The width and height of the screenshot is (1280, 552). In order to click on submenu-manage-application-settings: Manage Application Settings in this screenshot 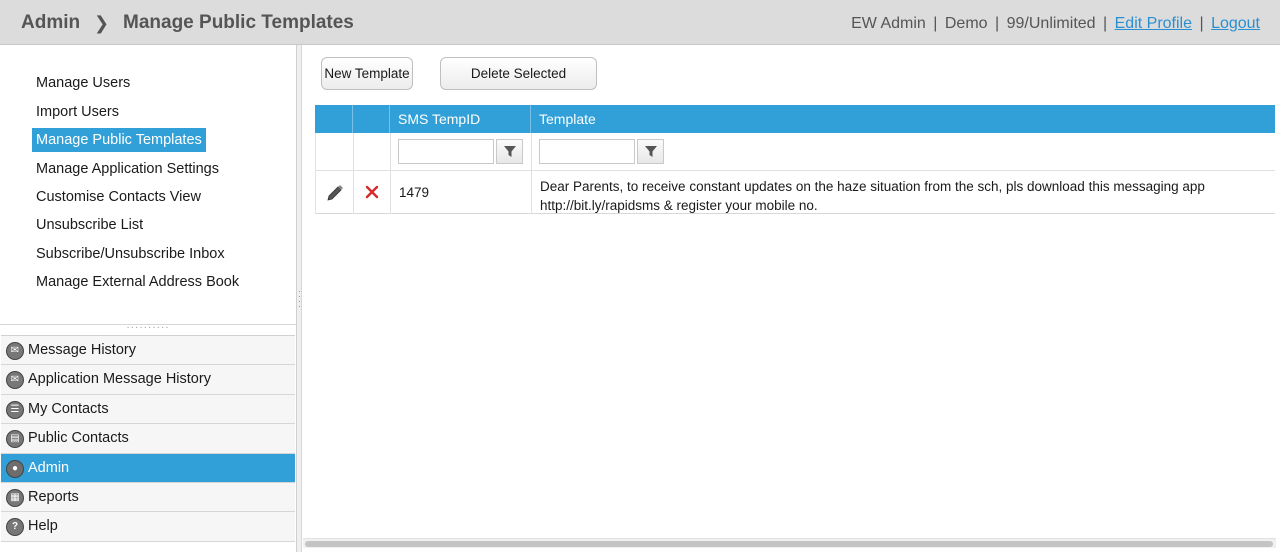, I will do `click(127, 169)`.